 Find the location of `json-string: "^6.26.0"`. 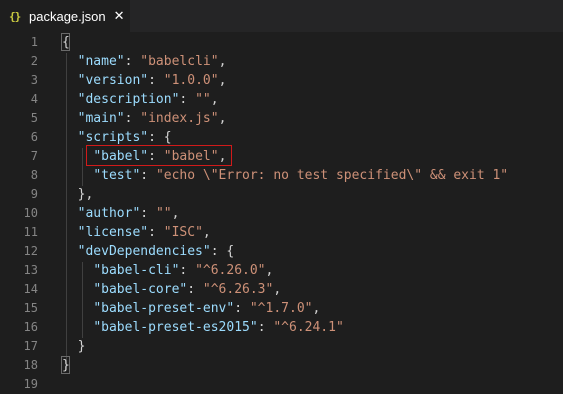

json-string: "^6.26.0" is located at coordinates (230, 270).